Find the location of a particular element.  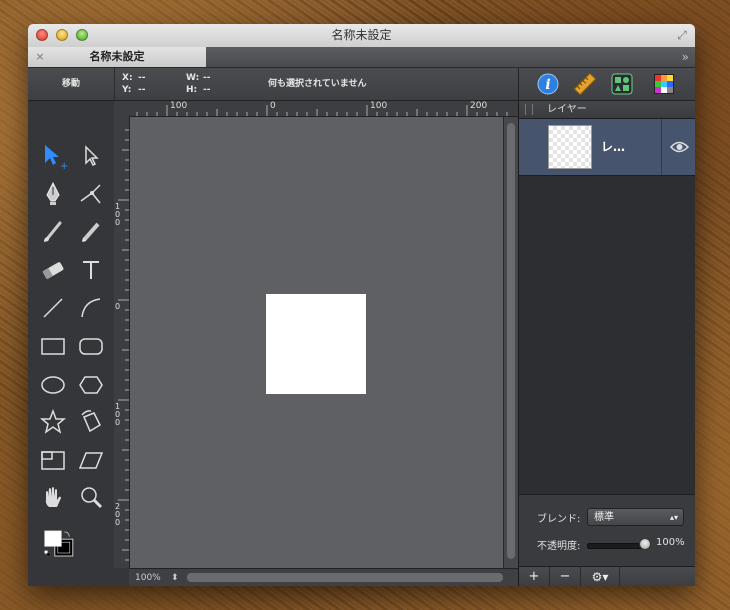

layer-settings-gear-icon: ⚙▾ is located at coordinates (600, 576).